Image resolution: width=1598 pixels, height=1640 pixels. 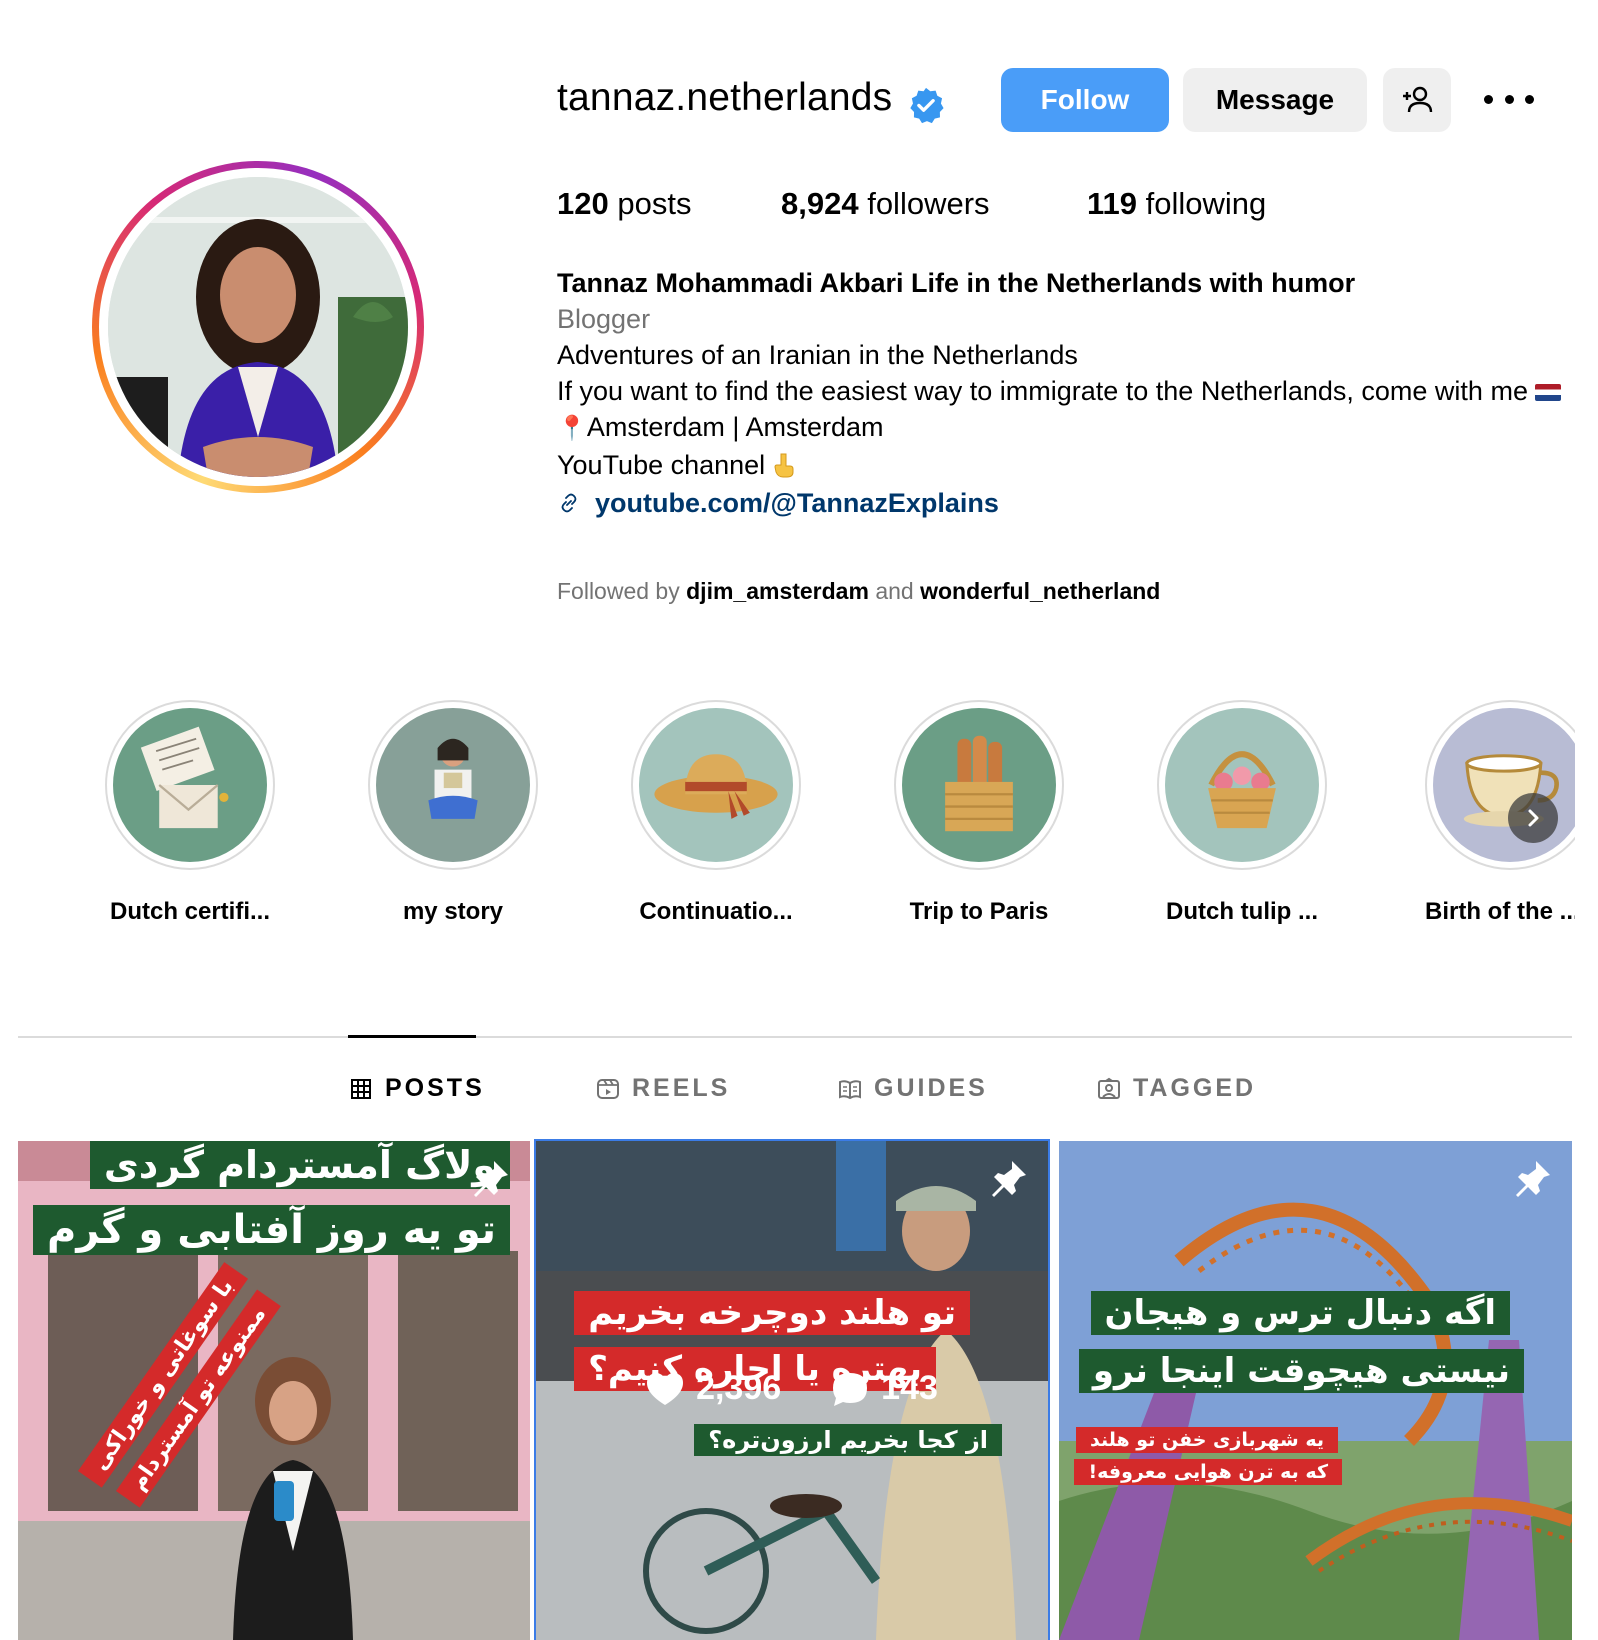 What do you see at coordinates (778, 503) in the screenshot?
I see `profile-external-link: youtube.com/@TannazExplains` at bounding box center [778, 503].